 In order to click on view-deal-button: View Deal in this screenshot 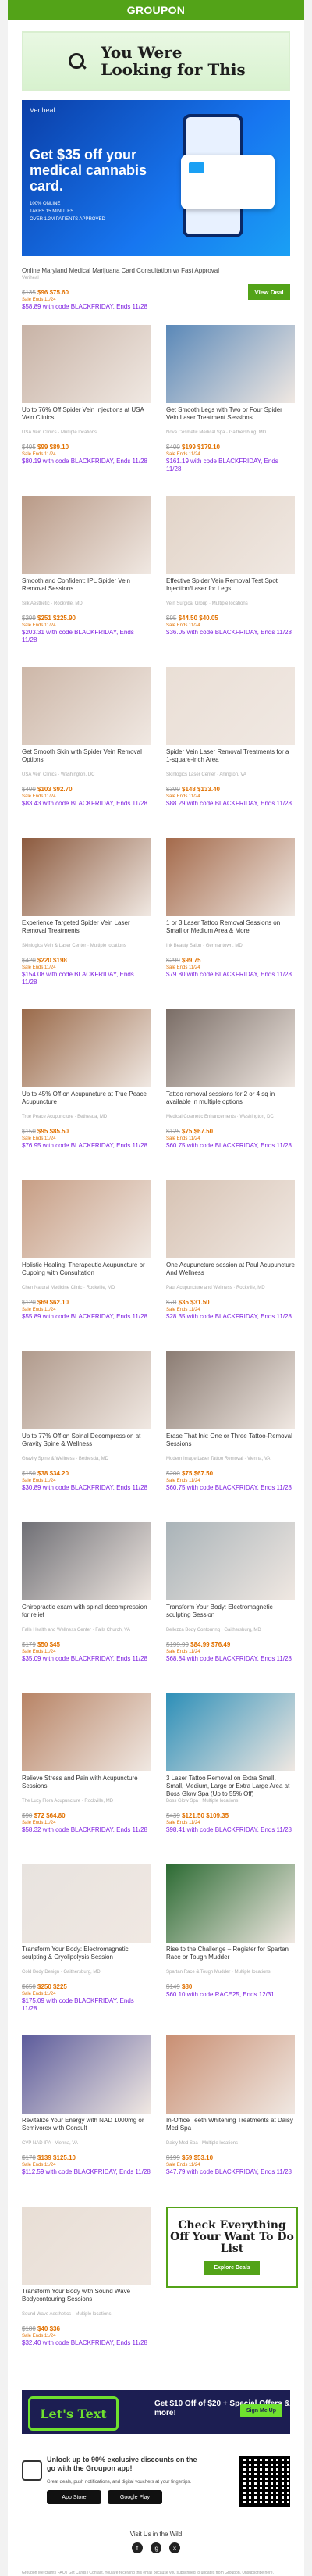, I will do `click(269, 292)`.